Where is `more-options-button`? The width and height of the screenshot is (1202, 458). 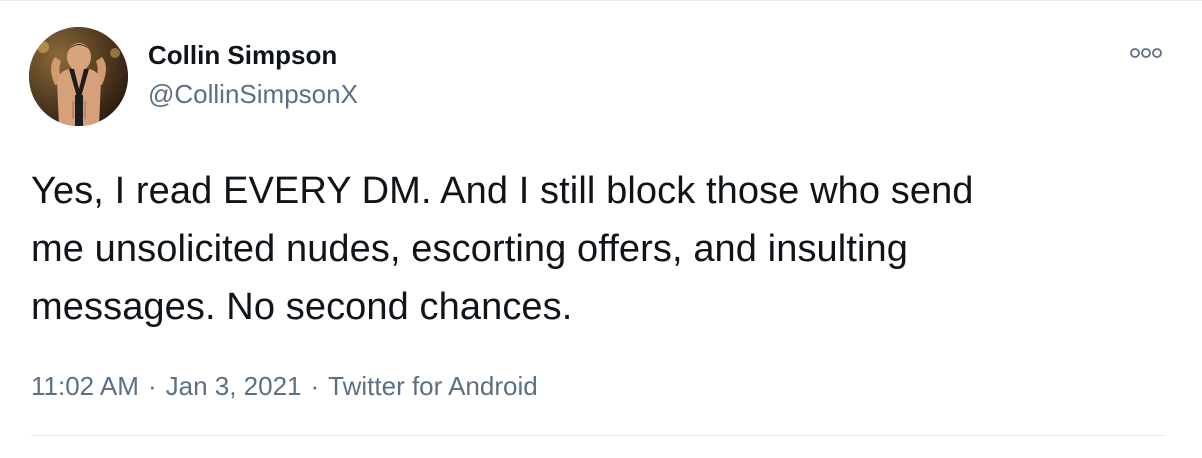 more-options-button is located at coordinates (1146, 53).